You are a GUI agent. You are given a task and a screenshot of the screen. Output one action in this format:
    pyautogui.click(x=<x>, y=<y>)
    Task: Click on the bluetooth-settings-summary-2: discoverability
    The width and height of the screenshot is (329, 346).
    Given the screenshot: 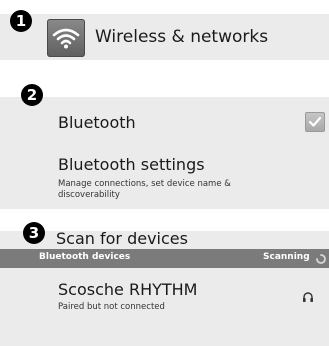 What is the action you would take?
    pyautogui.click(x=89, y=195)
    